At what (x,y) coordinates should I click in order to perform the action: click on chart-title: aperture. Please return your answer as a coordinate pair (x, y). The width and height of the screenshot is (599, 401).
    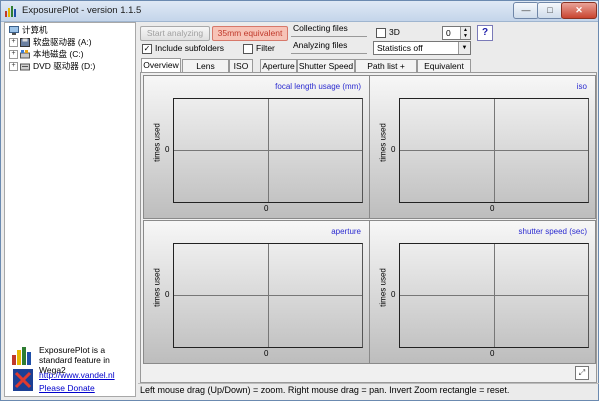
    Looking at the image, I should click on (346, 231).